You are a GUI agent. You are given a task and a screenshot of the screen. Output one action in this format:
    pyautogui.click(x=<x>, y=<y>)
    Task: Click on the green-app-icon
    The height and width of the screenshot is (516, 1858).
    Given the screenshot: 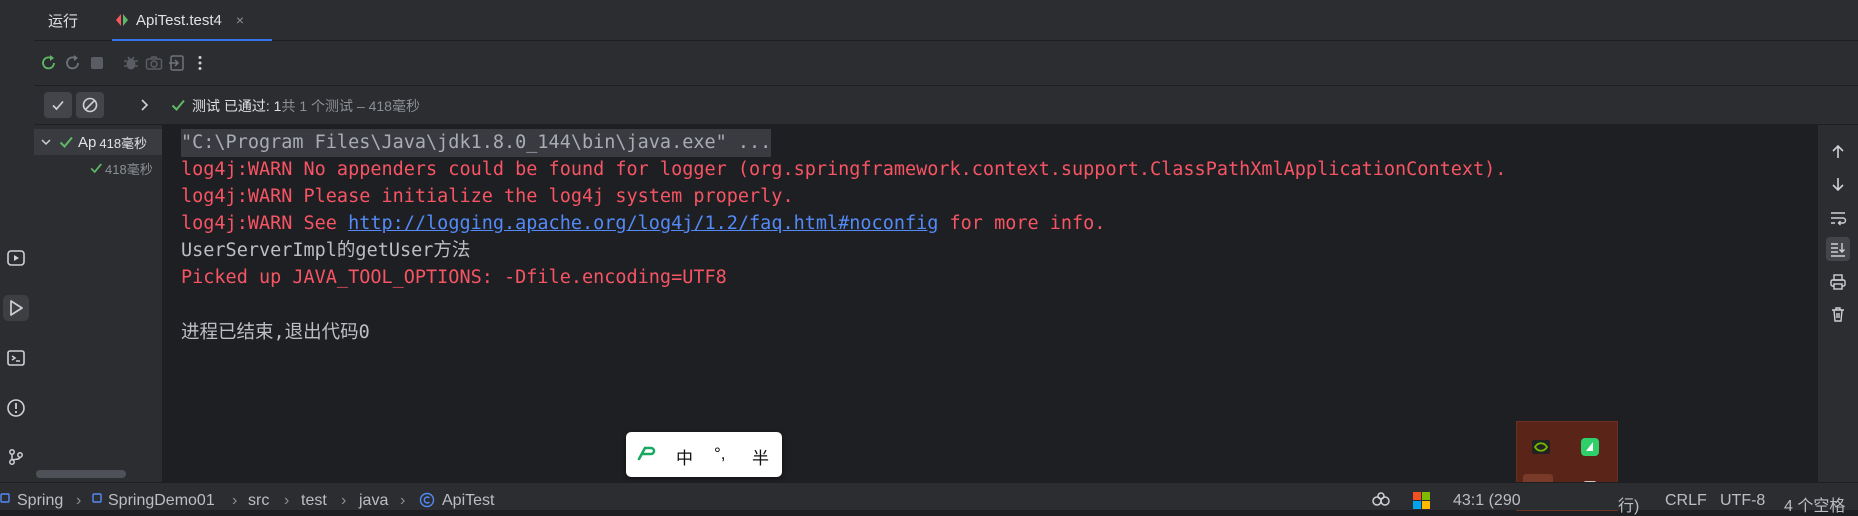 What is the action you would take?
    pyautogui.click(x=1590, y=447)
    